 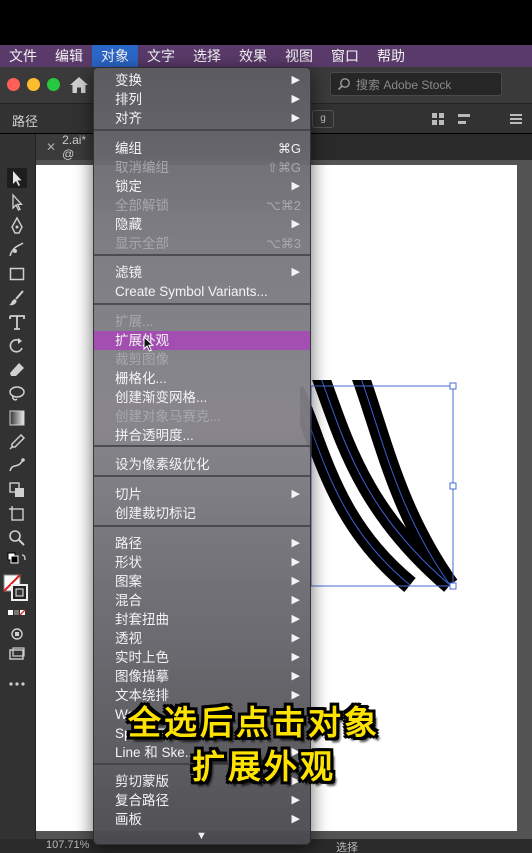 What do you see at coordinates (202, 186) in the screenshot?
I see `object-menu-item: 锁定 ▶` at bounding box center [202, 186].